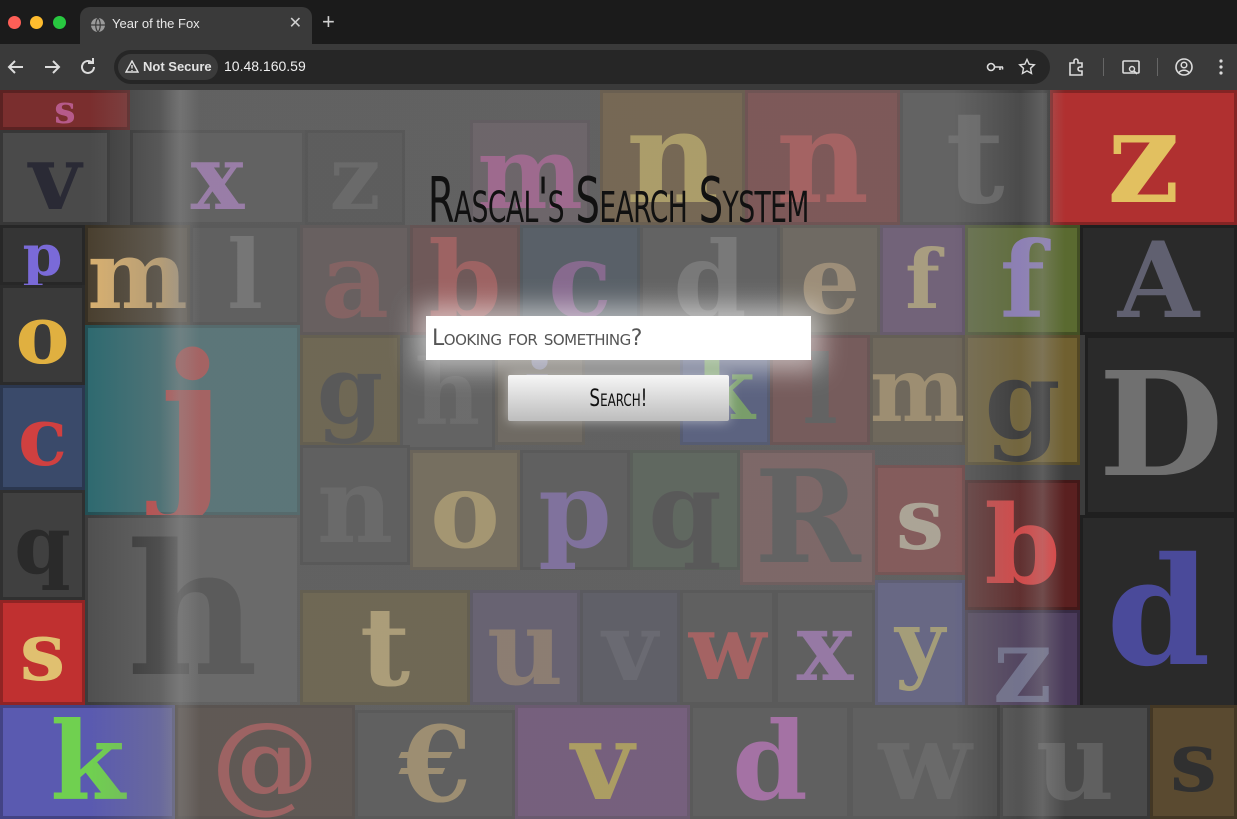 The width and height of the screenshot is (1237, 819). Describe the element at coordinates (265, 762) in the screenshot. I see `letter-tile: @` at that location.